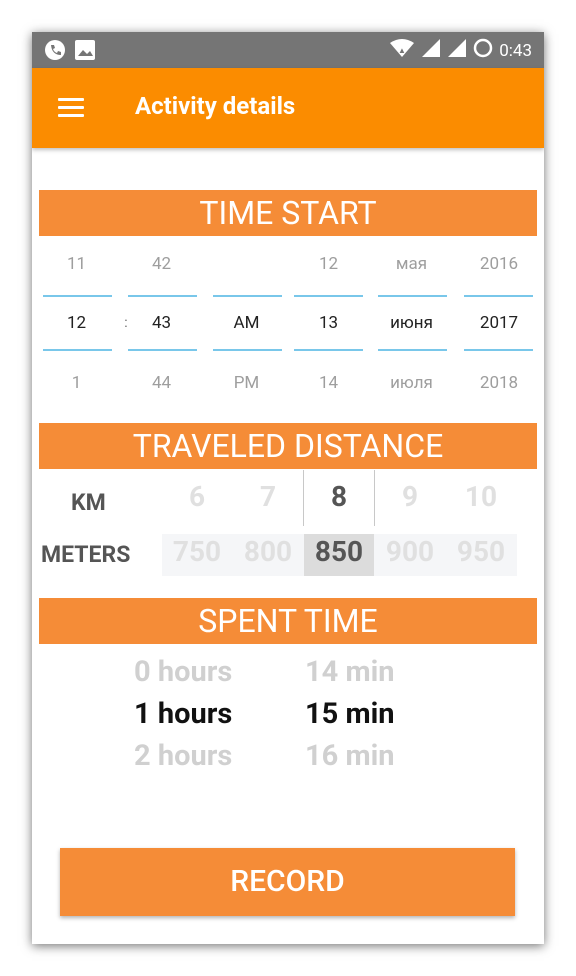 The height and width of the screenshot is (976, 576). Describe the element at coordinates (288, 264) in the screenshot. I see `time-start-prev-row: 11 42 12 мая 2016` at that location.